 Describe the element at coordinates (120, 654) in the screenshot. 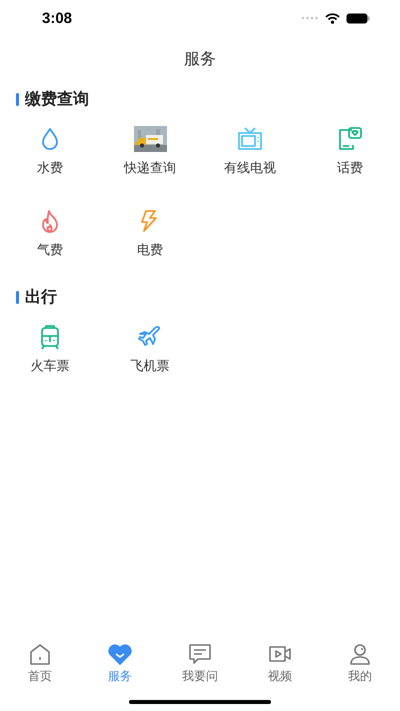

I see `heart-icon` at that location.